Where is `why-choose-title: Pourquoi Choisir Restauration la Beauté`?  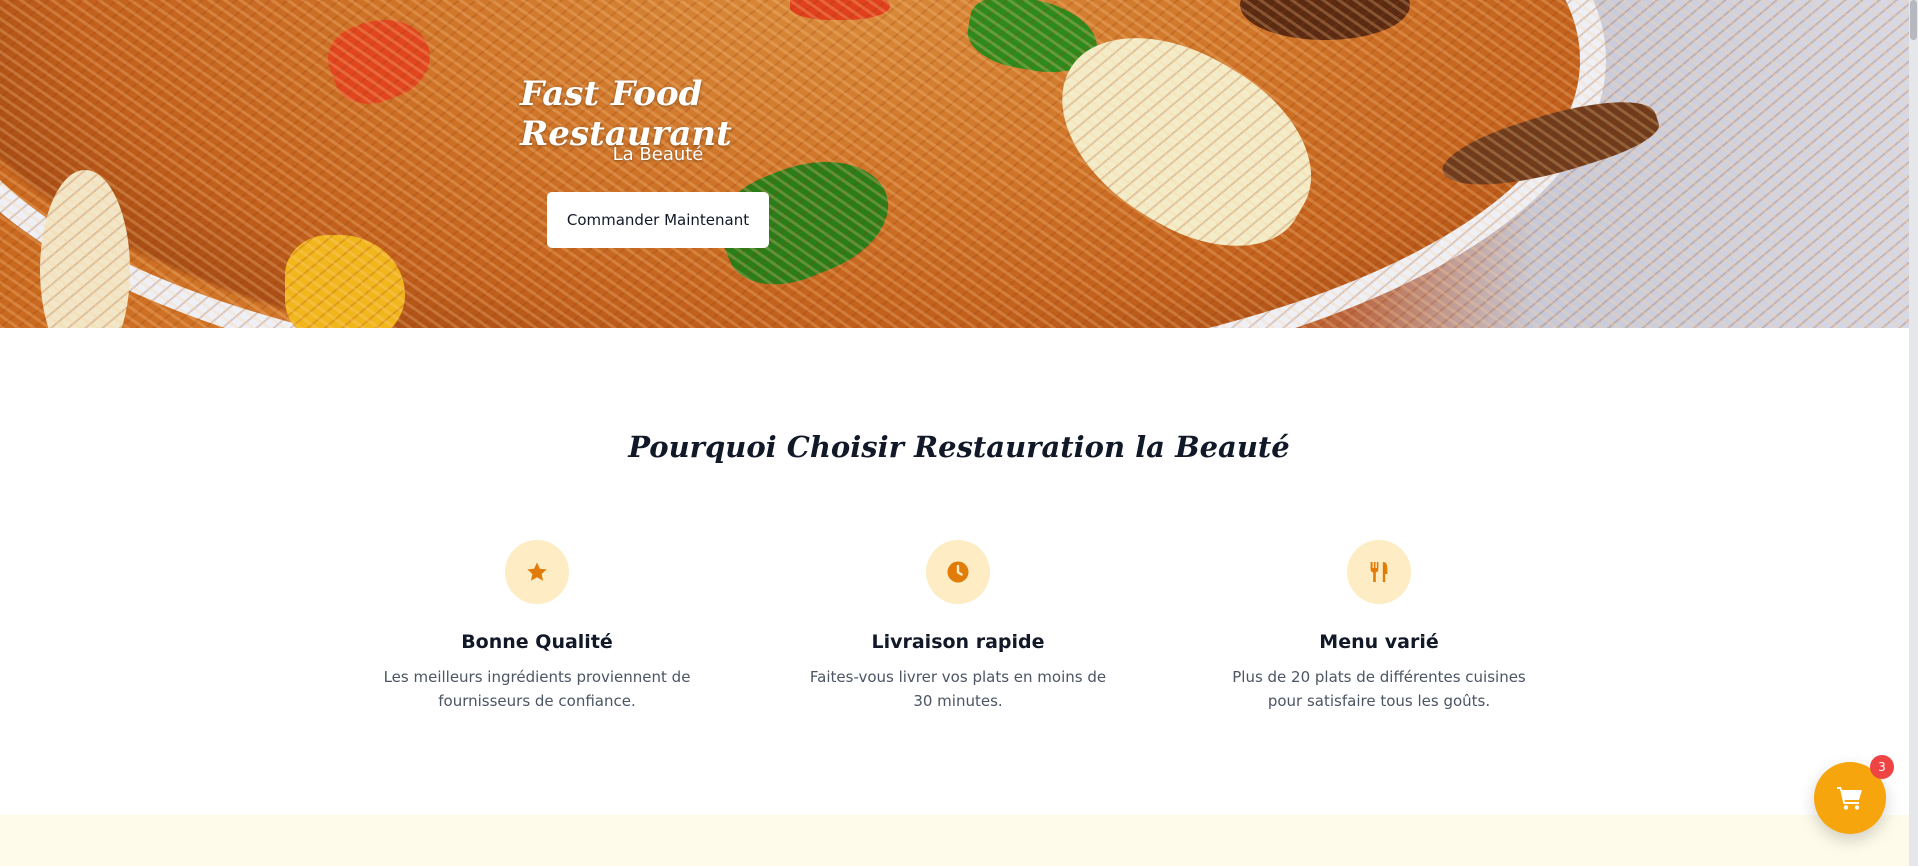 why-choose-title: Pourquoi Choisir Restauration la Beauté is located at coordinates (959, 447).